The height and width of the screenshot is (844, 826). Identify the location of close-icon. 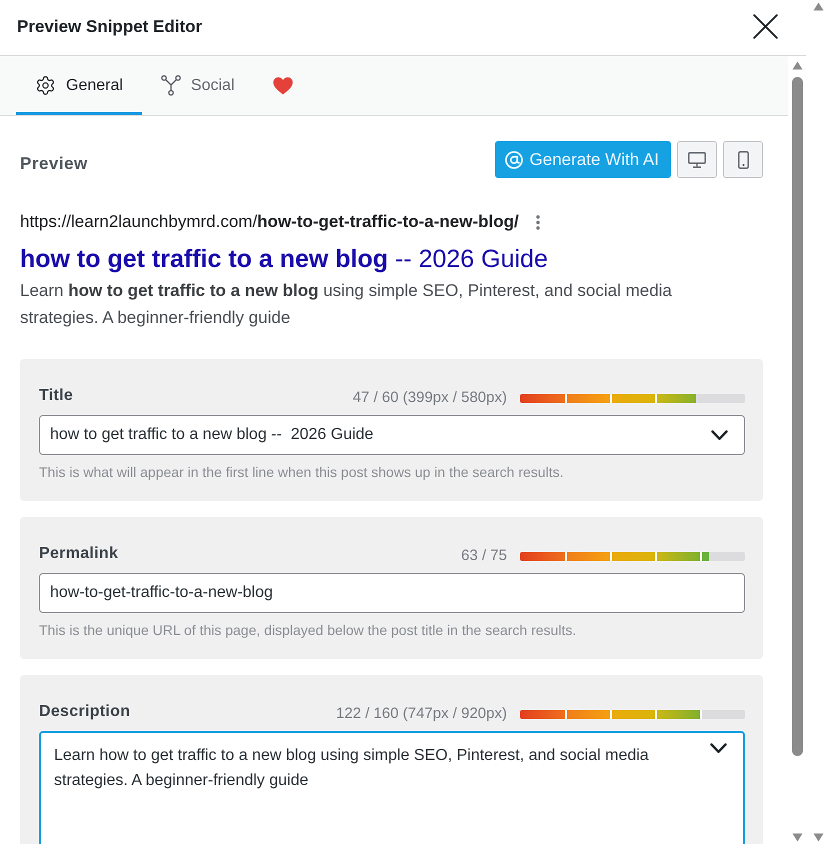
(765, 26).